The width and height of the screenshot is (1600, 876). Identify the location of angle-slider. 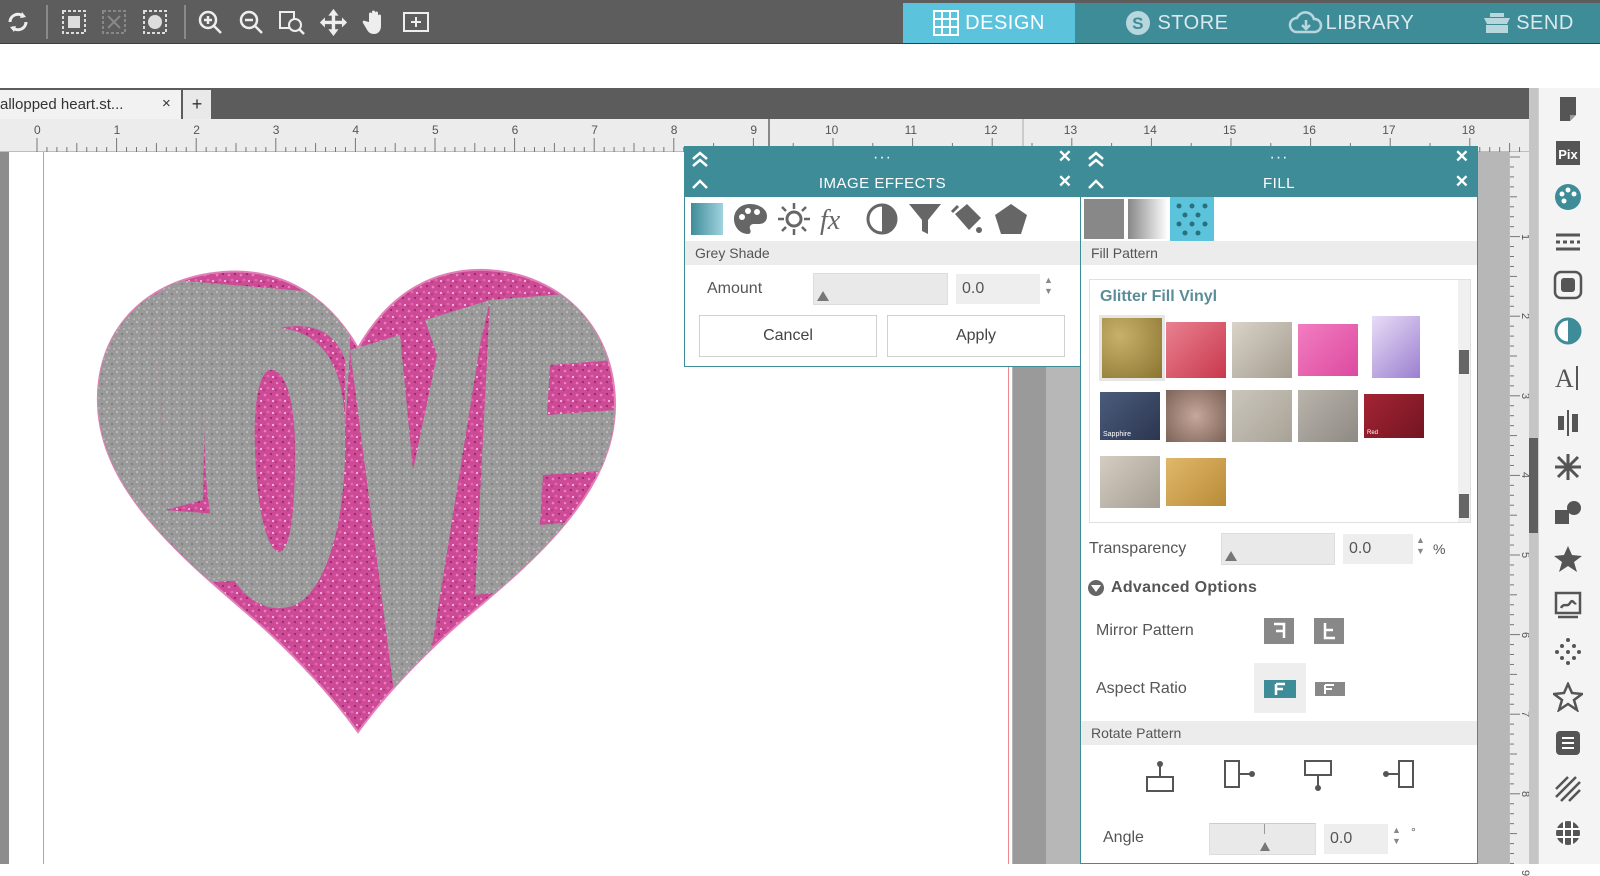
(1262, 839).